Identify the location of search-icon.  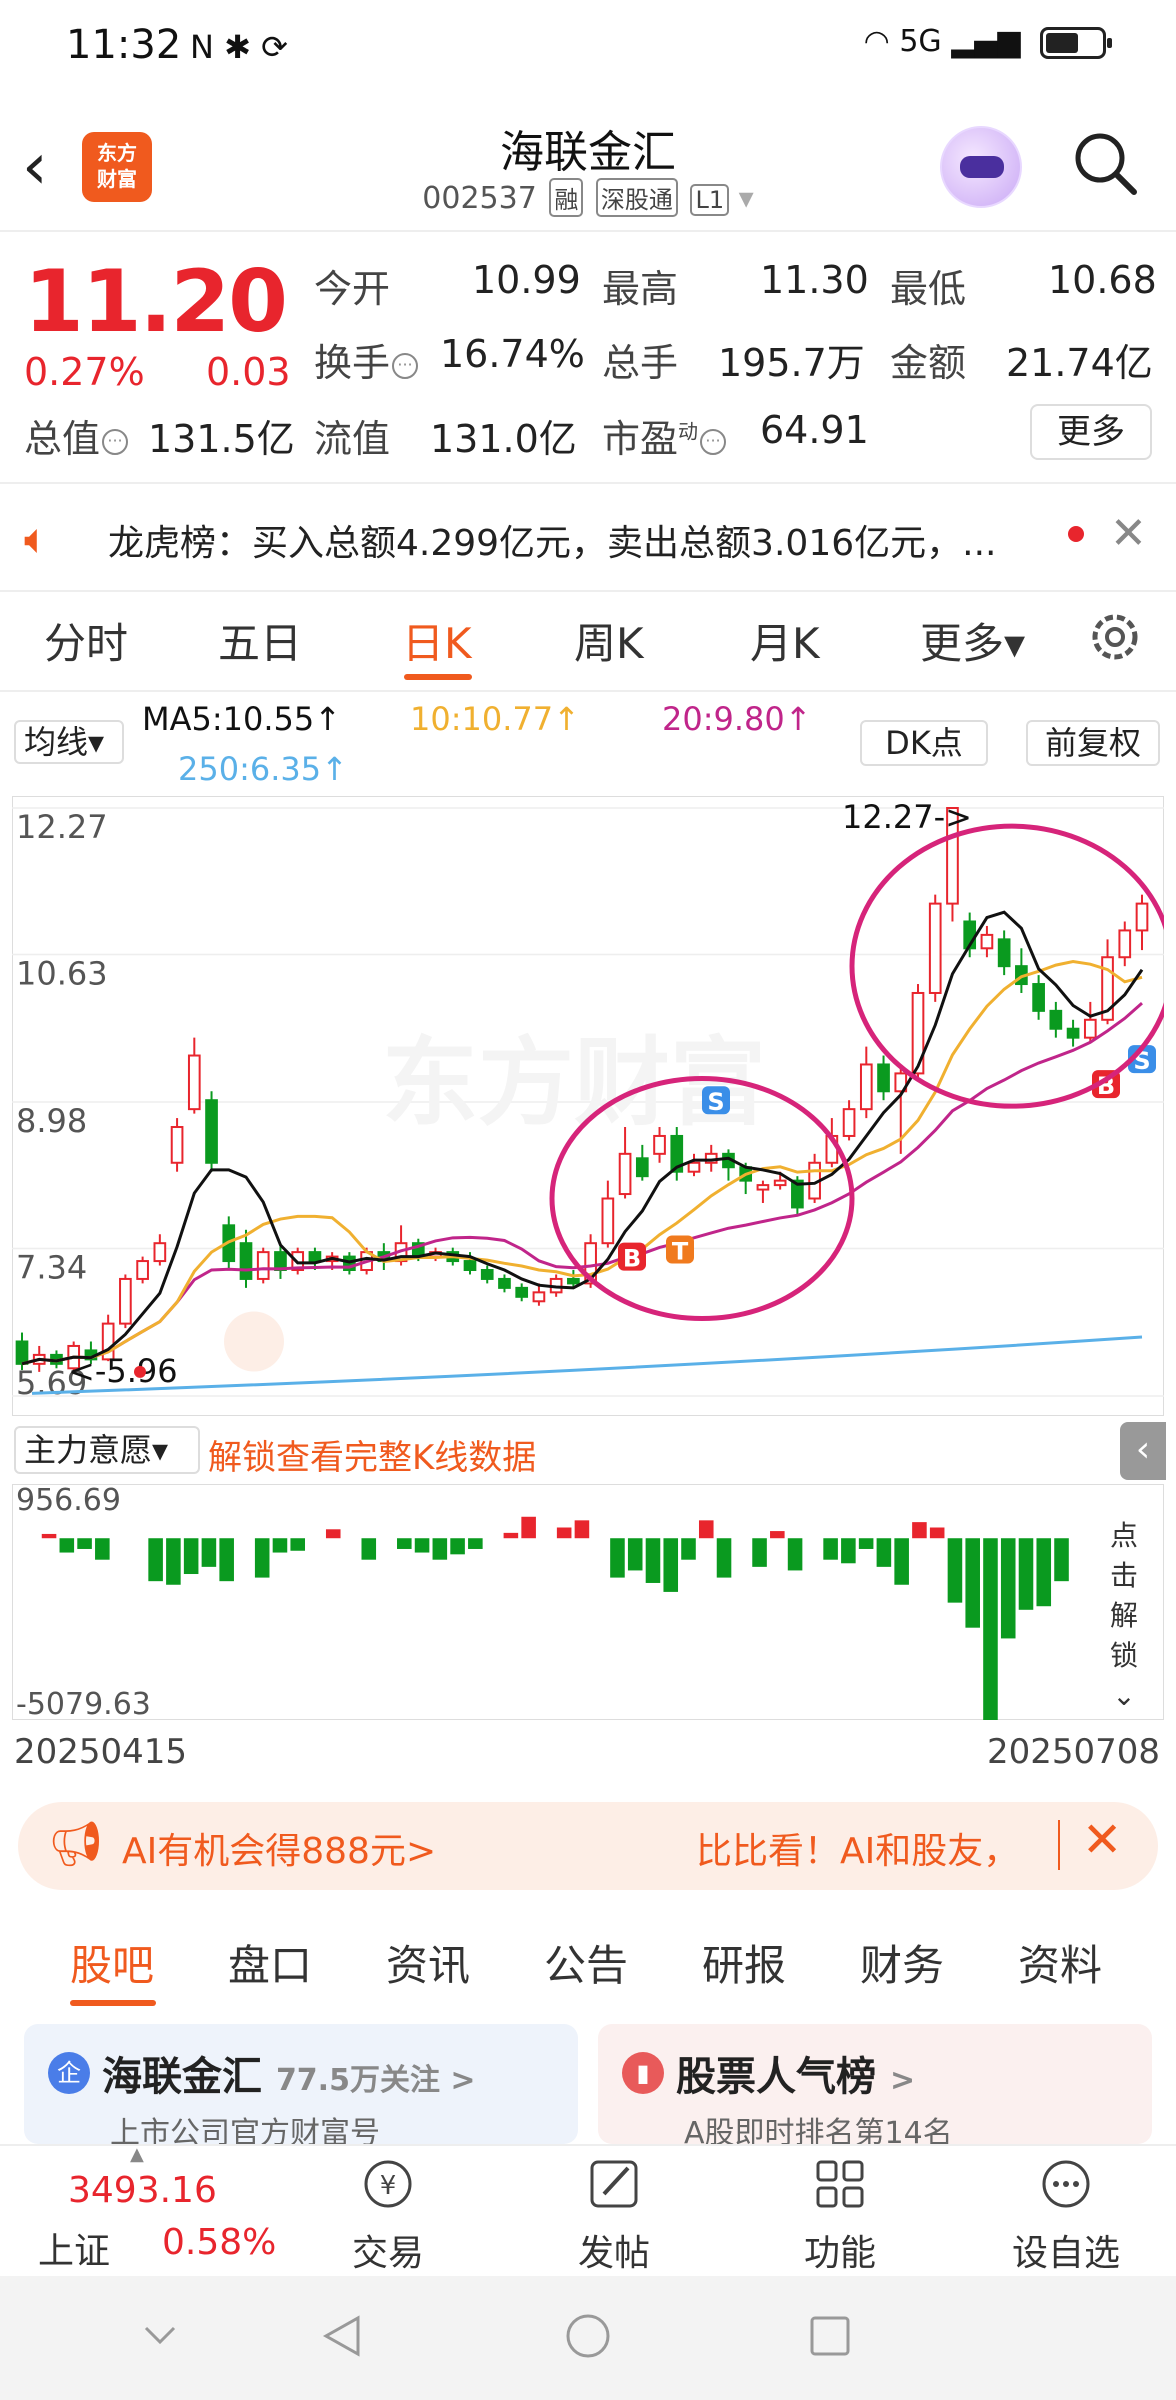
(1105, 163).